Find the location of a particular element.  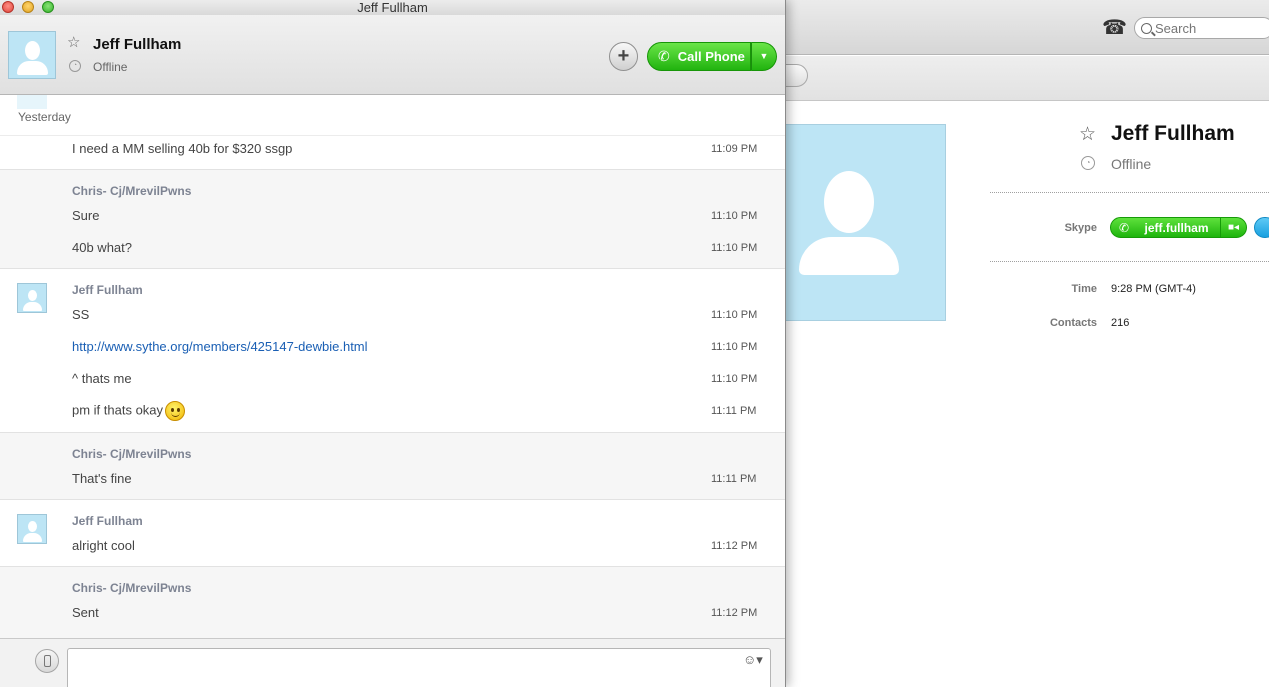

message-text: pm if thats okay is located at coordinates (118, 410).